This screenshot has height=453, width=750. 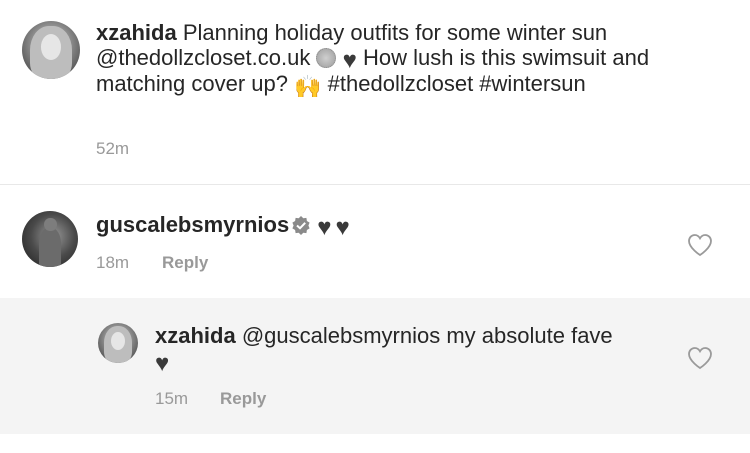 I want to click on reply-avatar, so click(x=118, y=343).